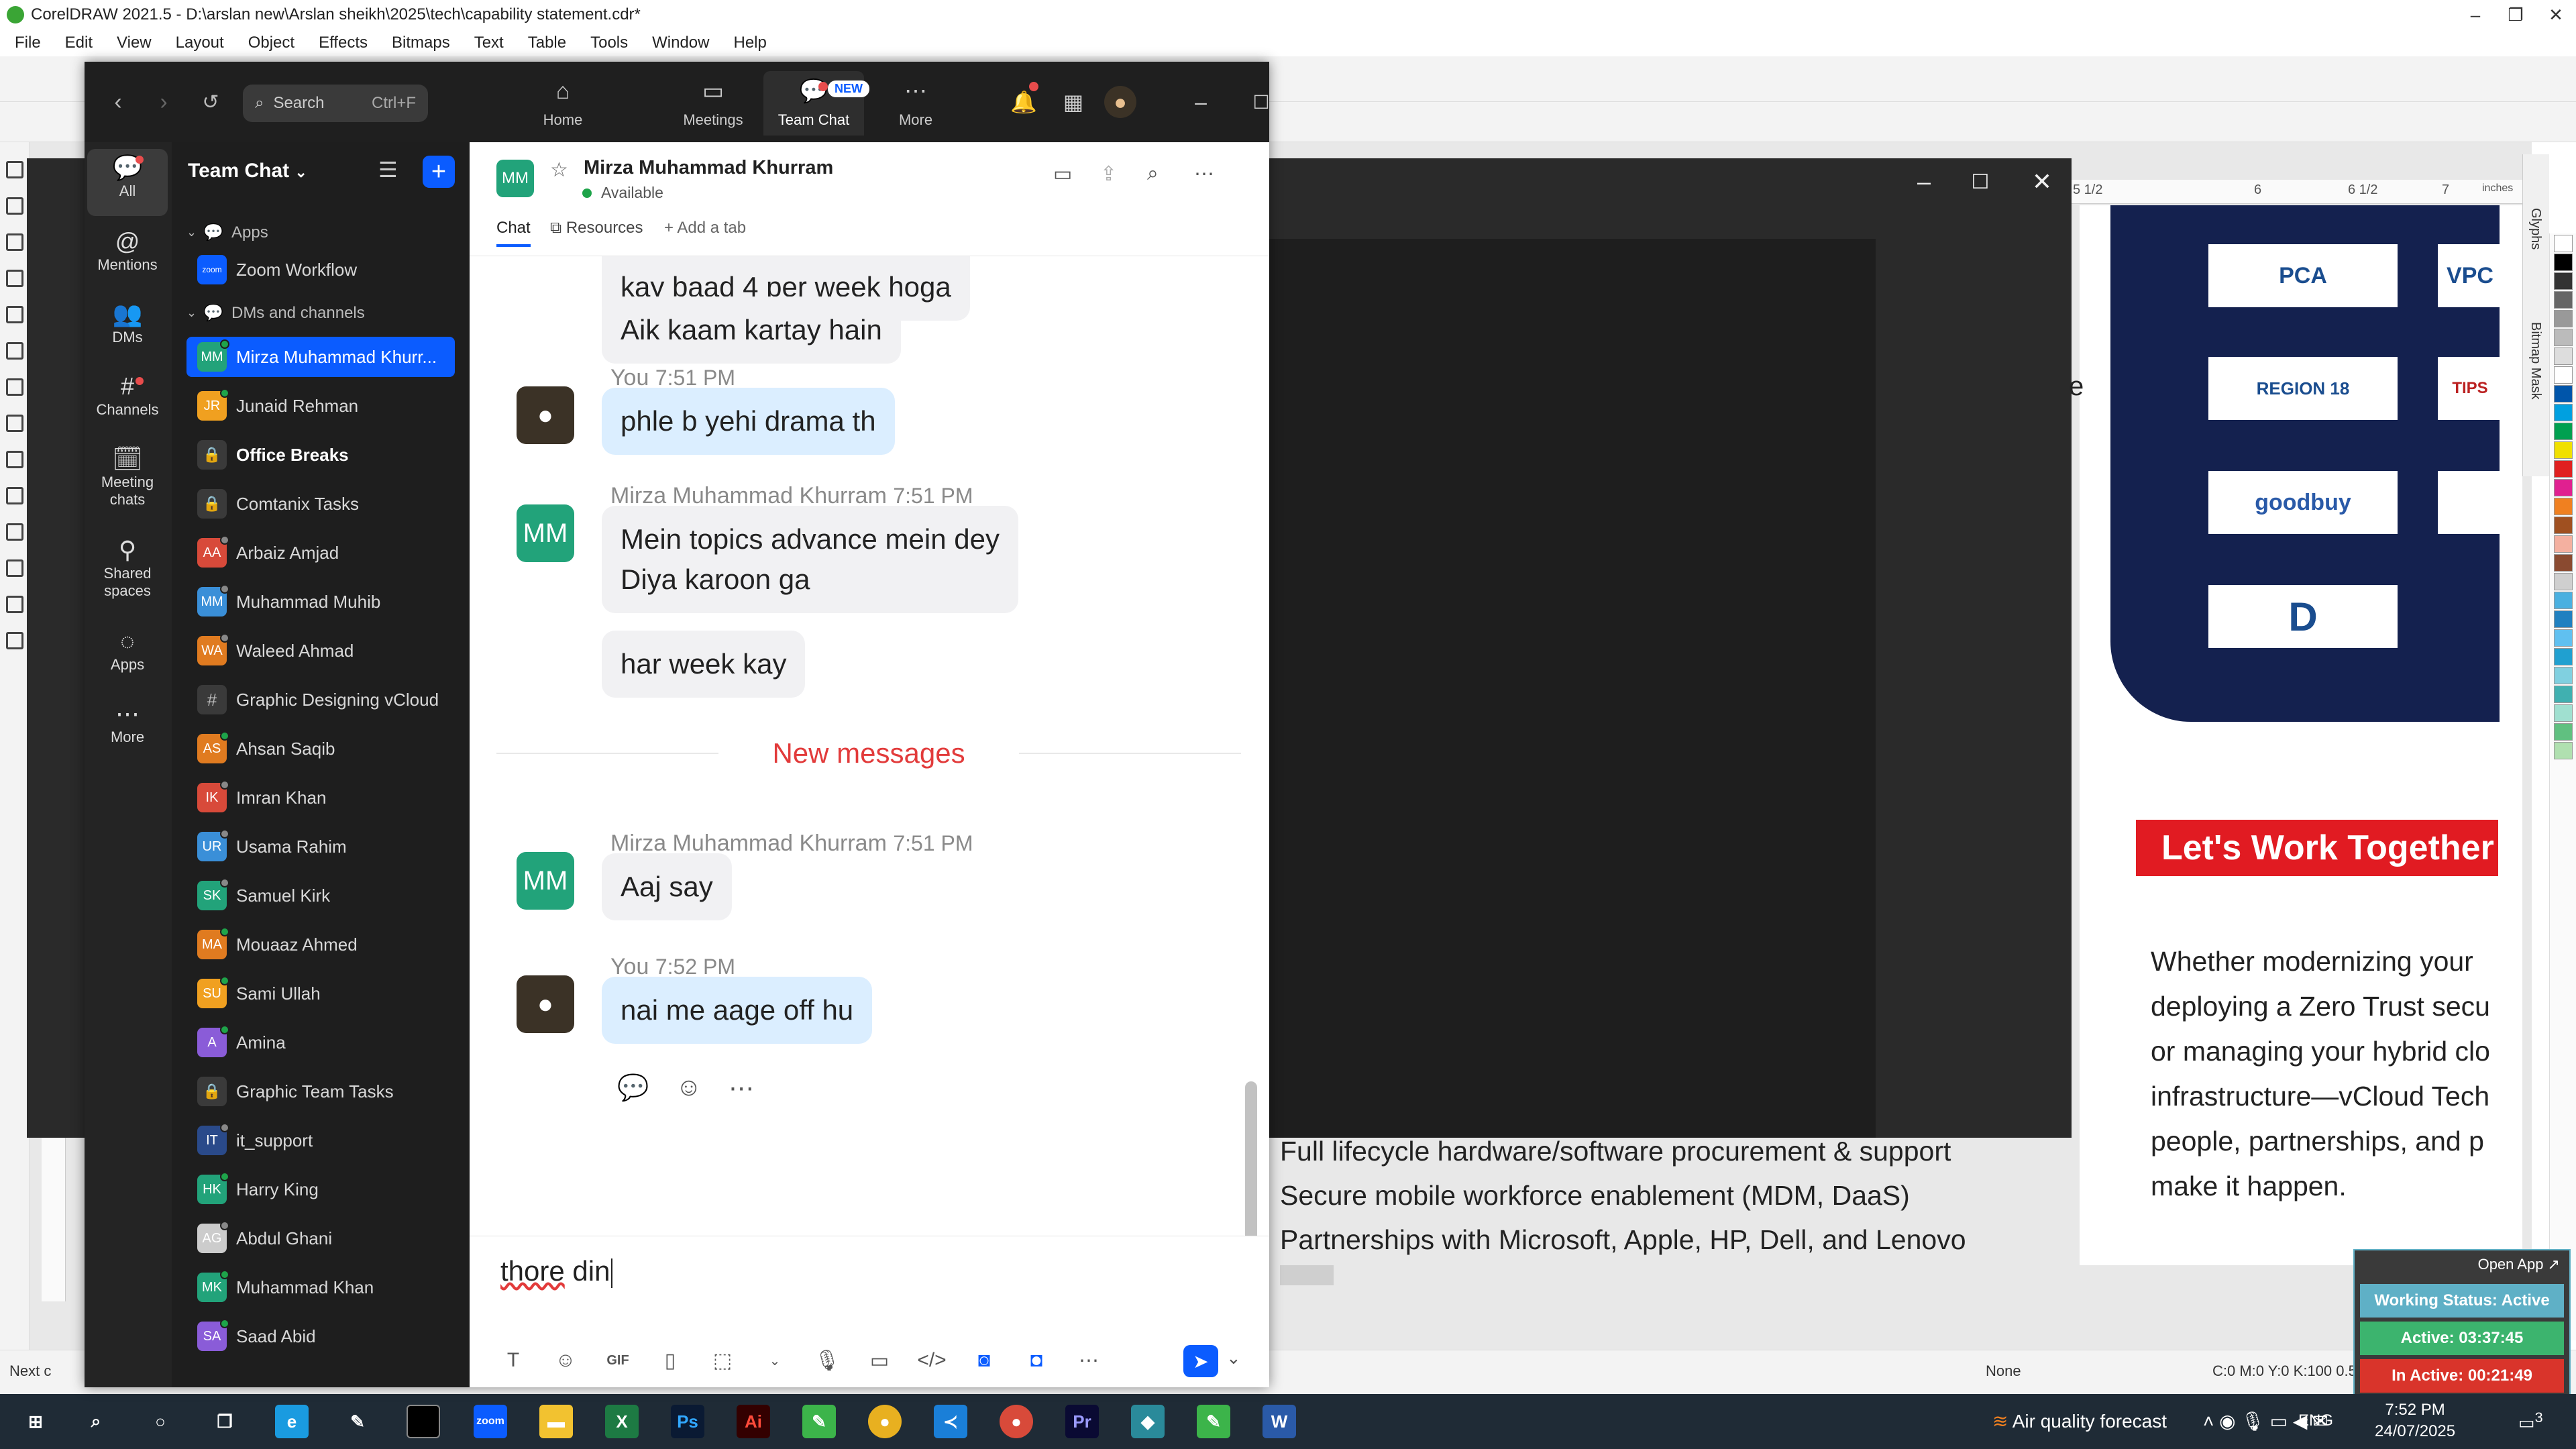 The width and height of the screenshot is (2576, 1449). Describe the element at coordinates (1980, 182) in the screenshot. I see `maximize-icon: ☐` at that location.